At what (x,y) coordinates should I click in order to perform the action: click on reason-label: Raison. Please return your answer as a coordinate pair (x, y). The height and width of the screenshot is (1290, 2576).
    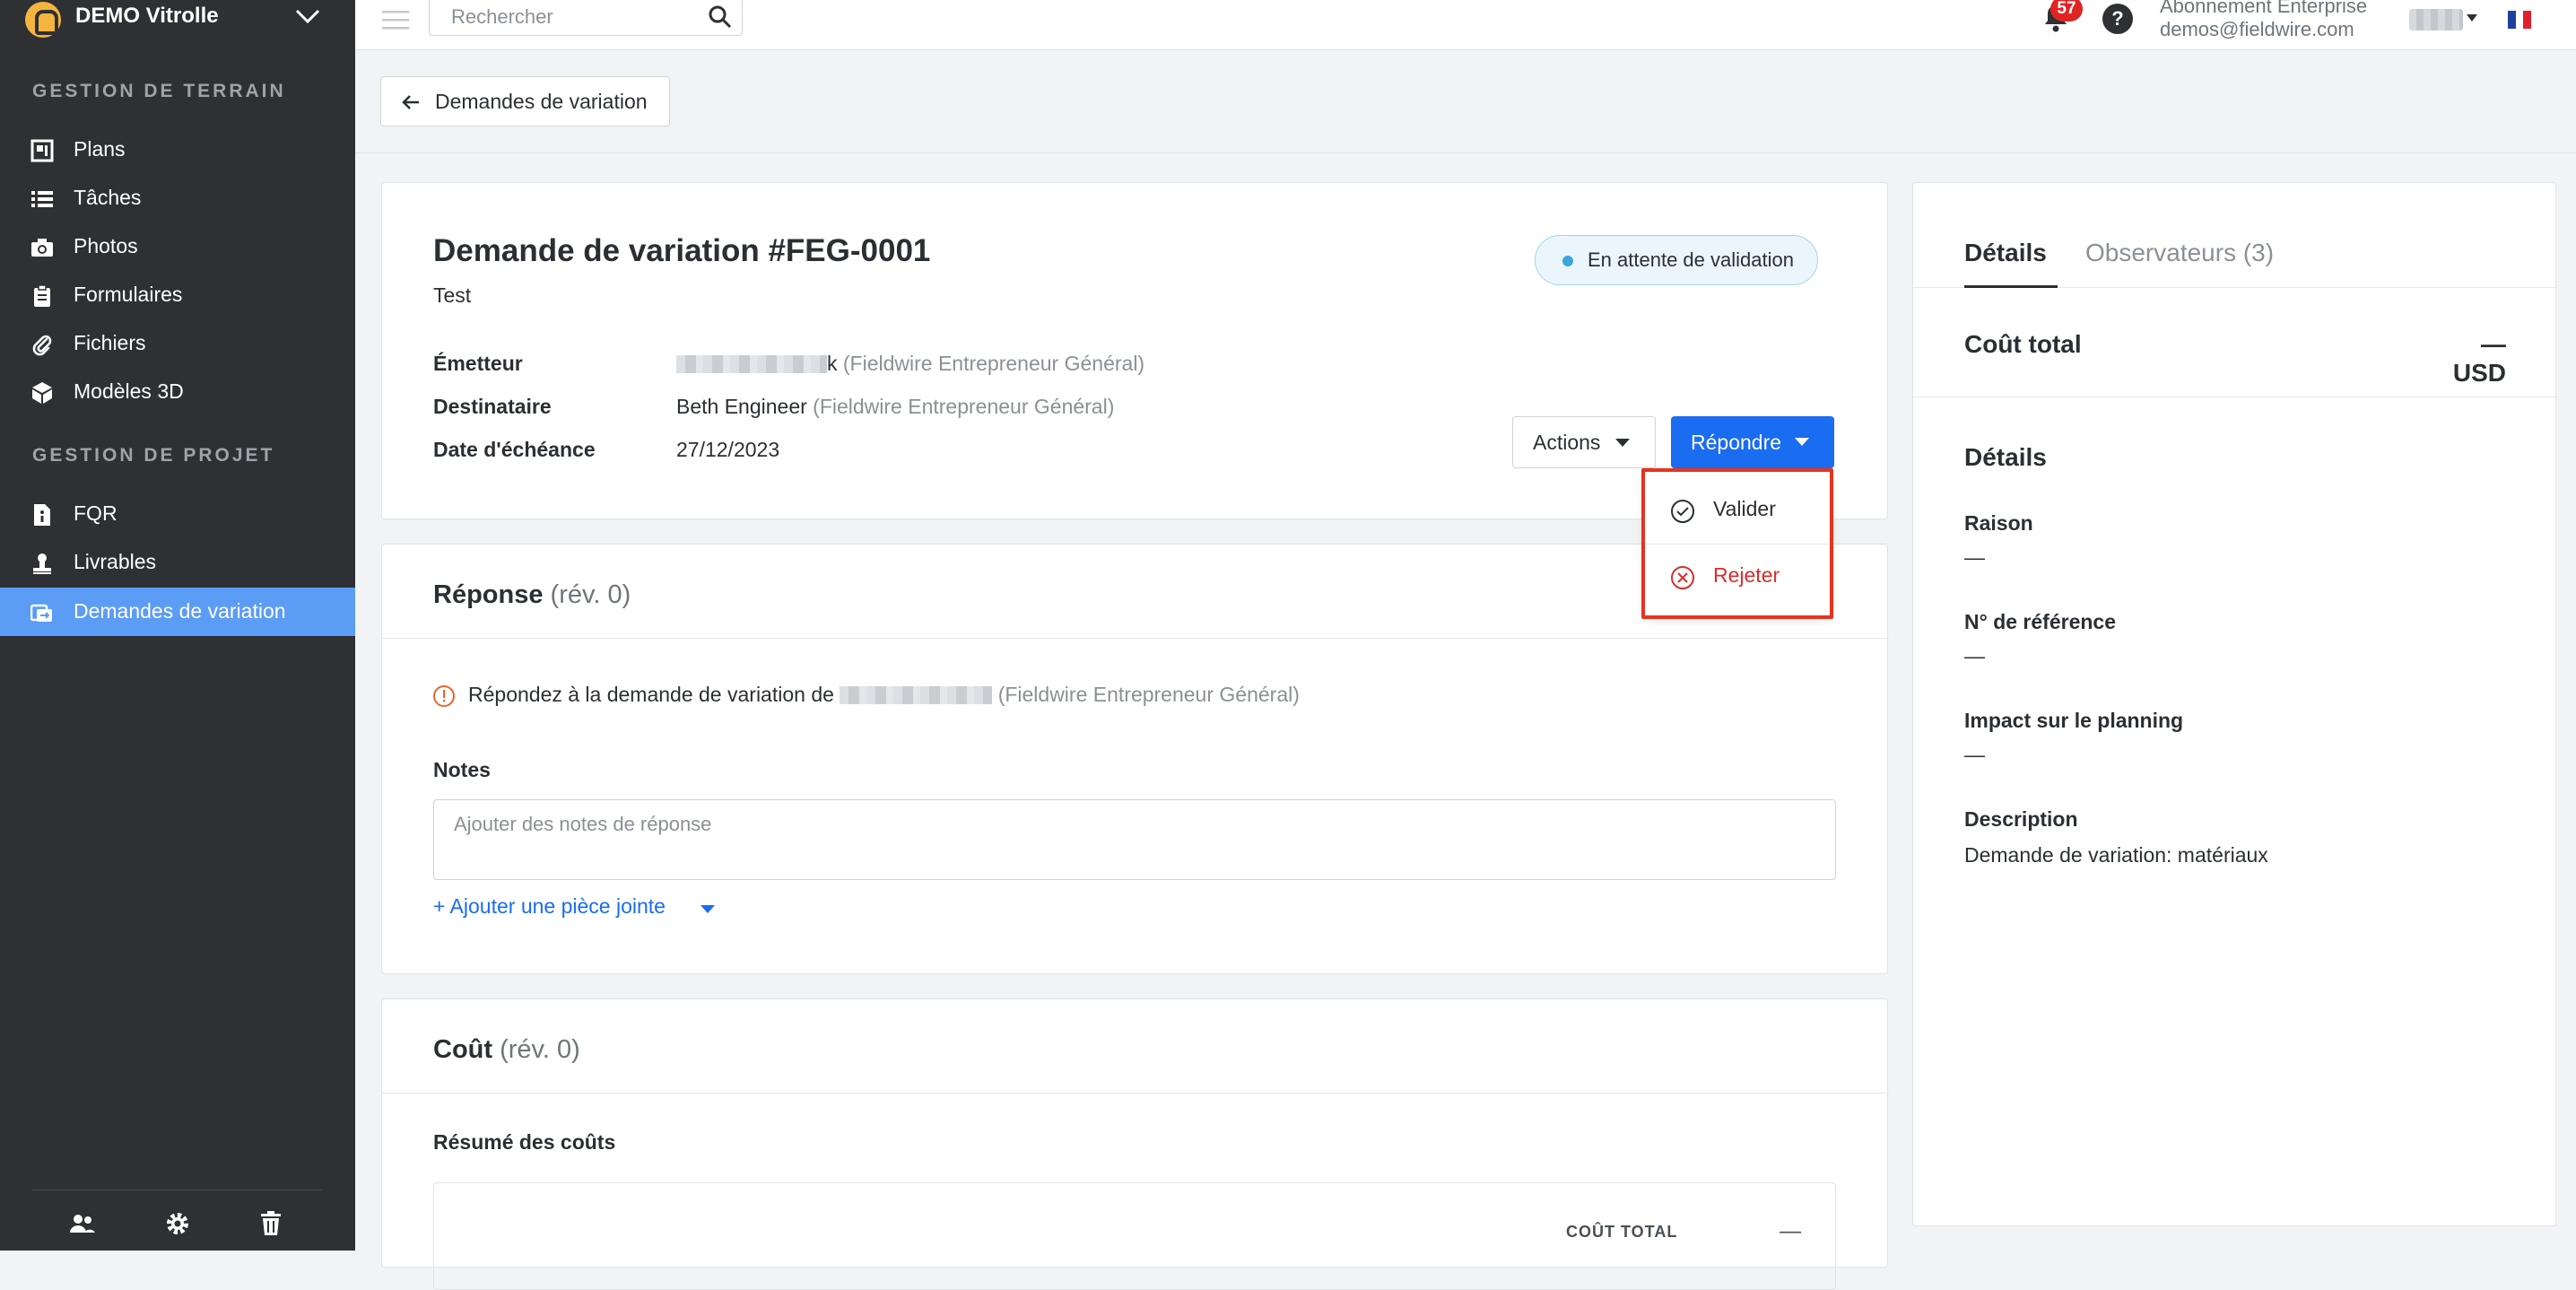
    Looking at the image, I should click on (1998, 523).